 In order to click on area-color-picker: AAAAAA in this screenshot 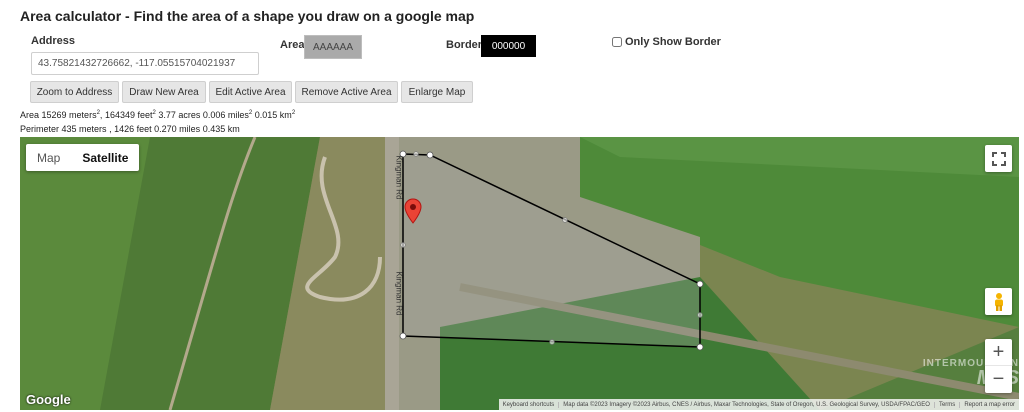, I will do `click(333, 47)`.